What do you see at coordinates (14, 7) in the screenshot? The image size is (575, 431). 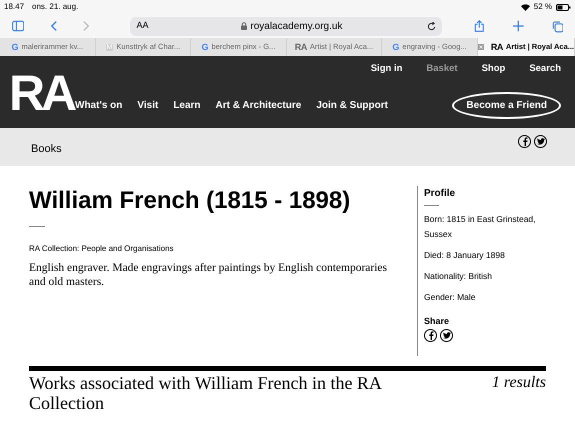 I see `status-time: 18.47` at bounding box center [14, 7].